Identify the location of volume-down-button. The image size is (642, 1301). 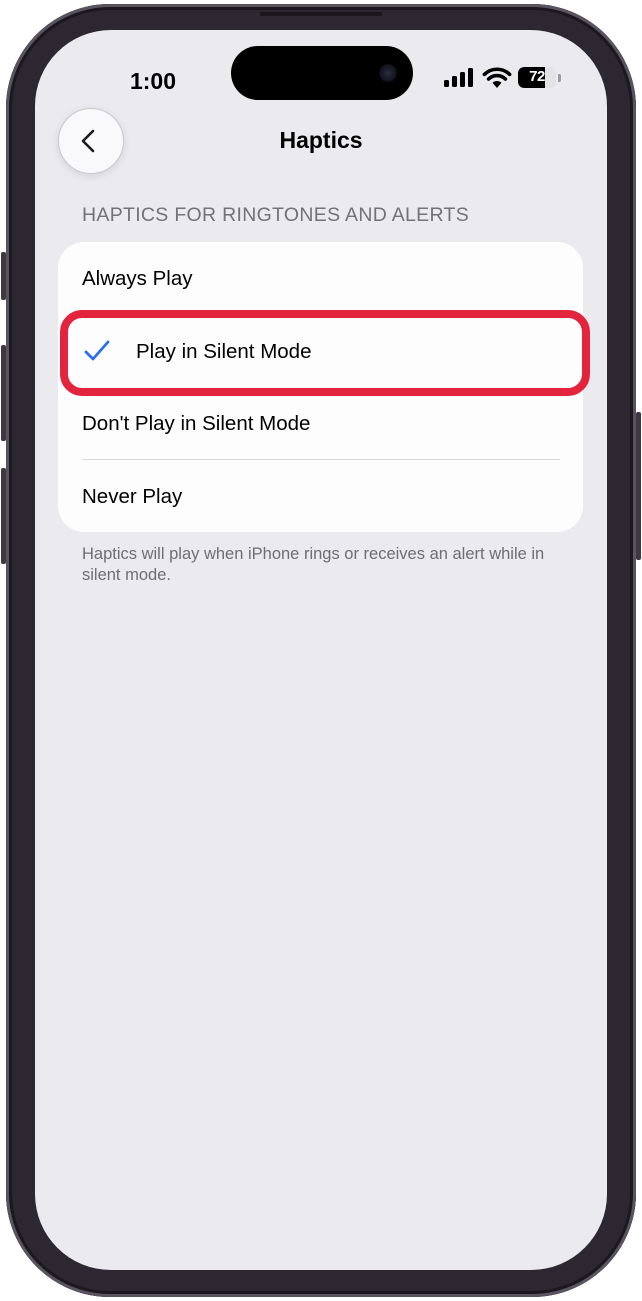
(3, 516).